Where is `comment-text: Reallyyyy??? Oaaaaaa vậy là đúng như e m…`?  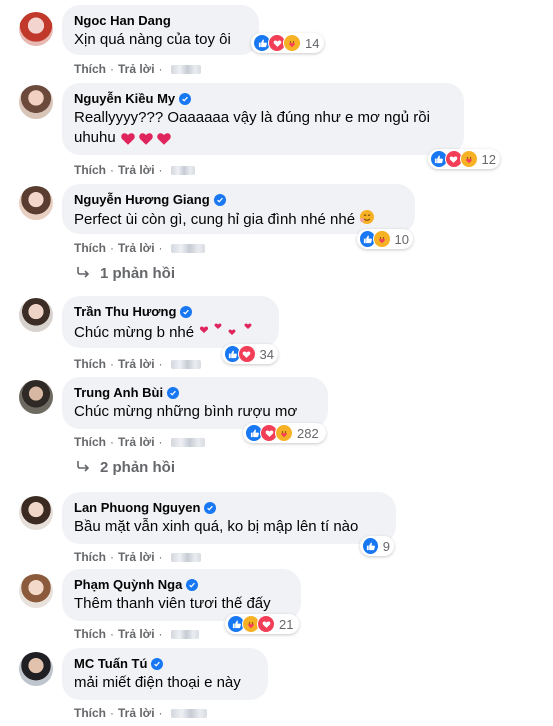 comment-text: Reallyyyy??? Oaaaaaa vậy là đúng như e m… is located at coordinates (252, 127).